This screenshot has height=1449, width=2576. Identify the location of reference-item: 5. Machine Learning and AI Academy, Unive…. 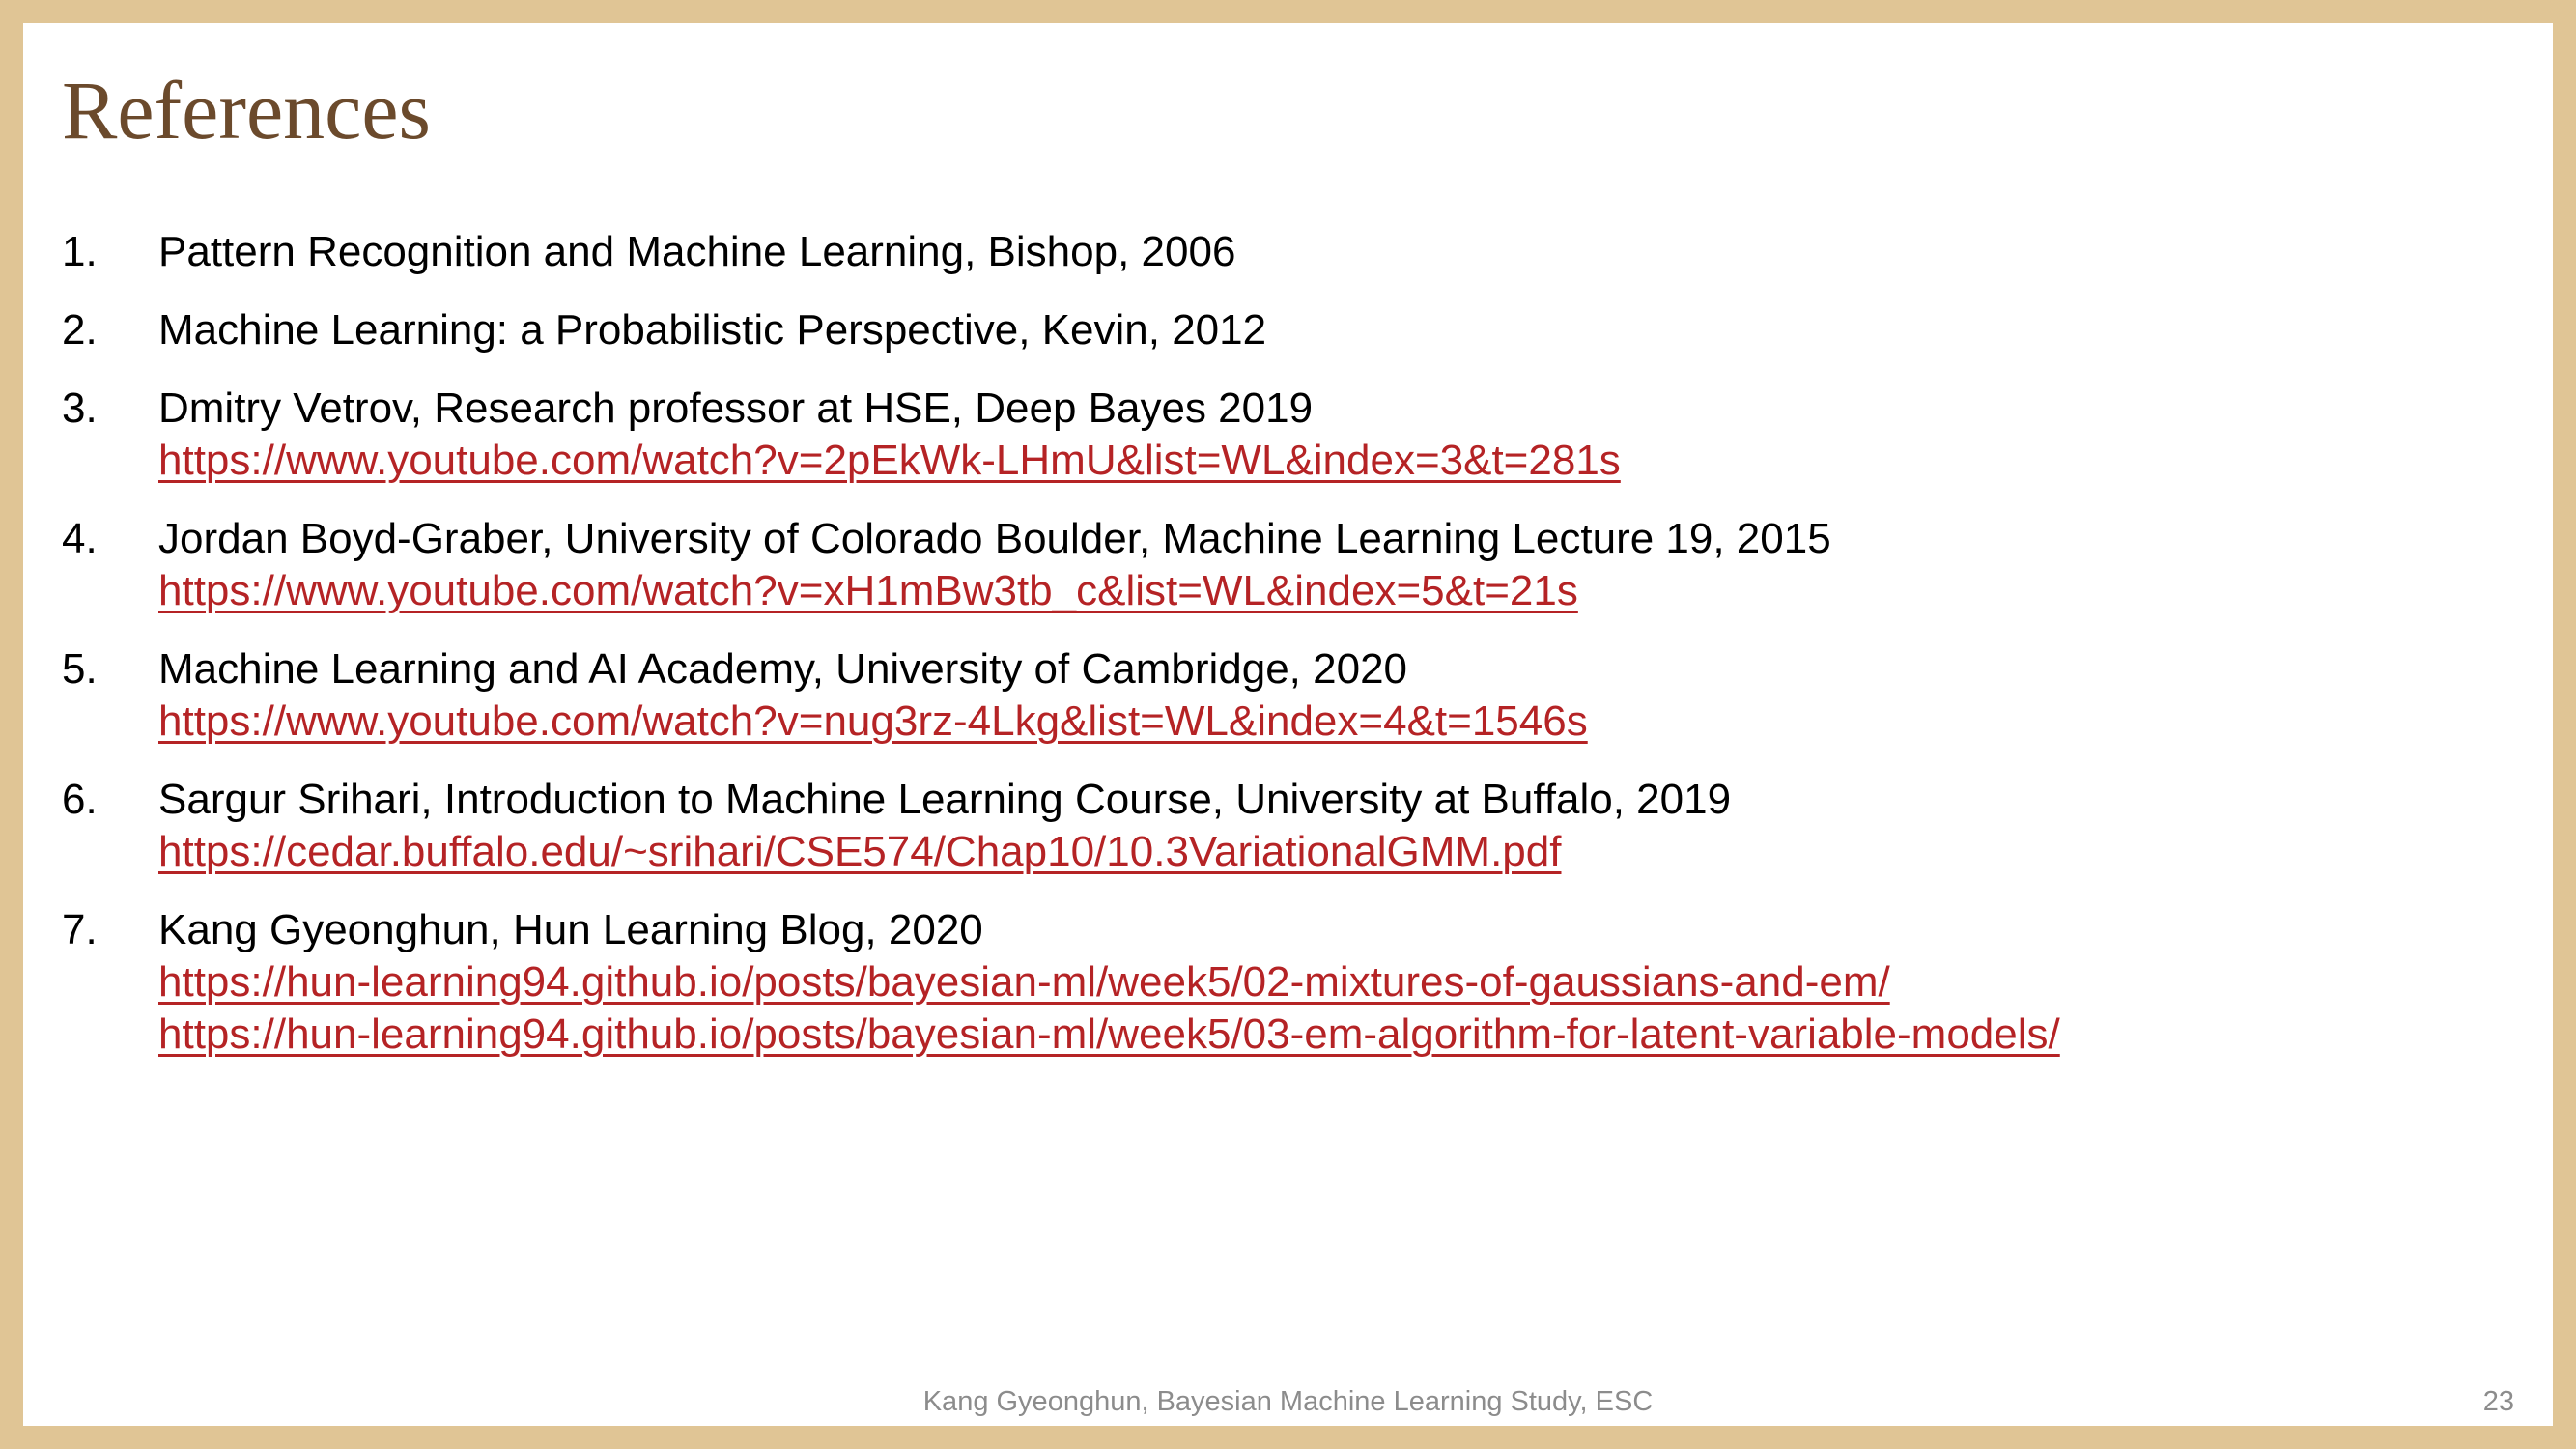
(1288, 695).